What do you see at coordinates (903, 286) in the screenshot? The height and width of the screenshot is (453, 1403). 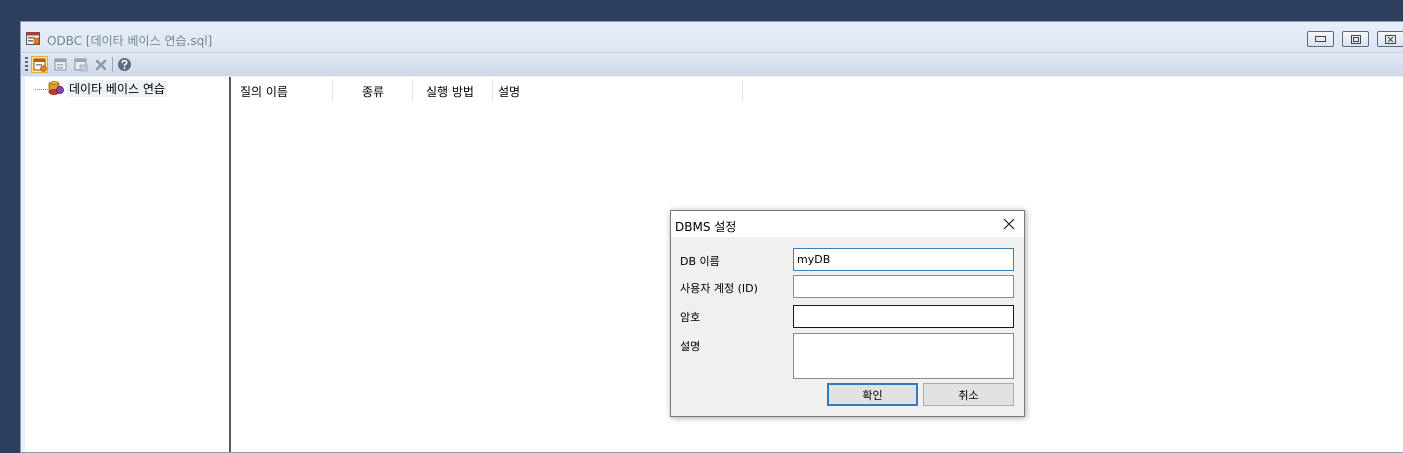 I see `user-id-input` at bounding box center [903, 286].